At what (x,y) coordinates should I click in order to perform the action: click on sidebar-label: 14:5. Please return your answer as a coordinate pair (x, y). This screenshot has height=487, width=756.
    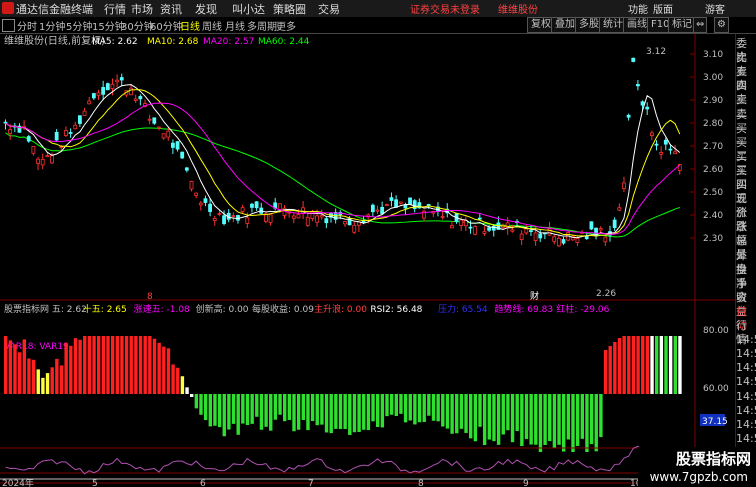
    Looking at the image, I should click on (746, 438).